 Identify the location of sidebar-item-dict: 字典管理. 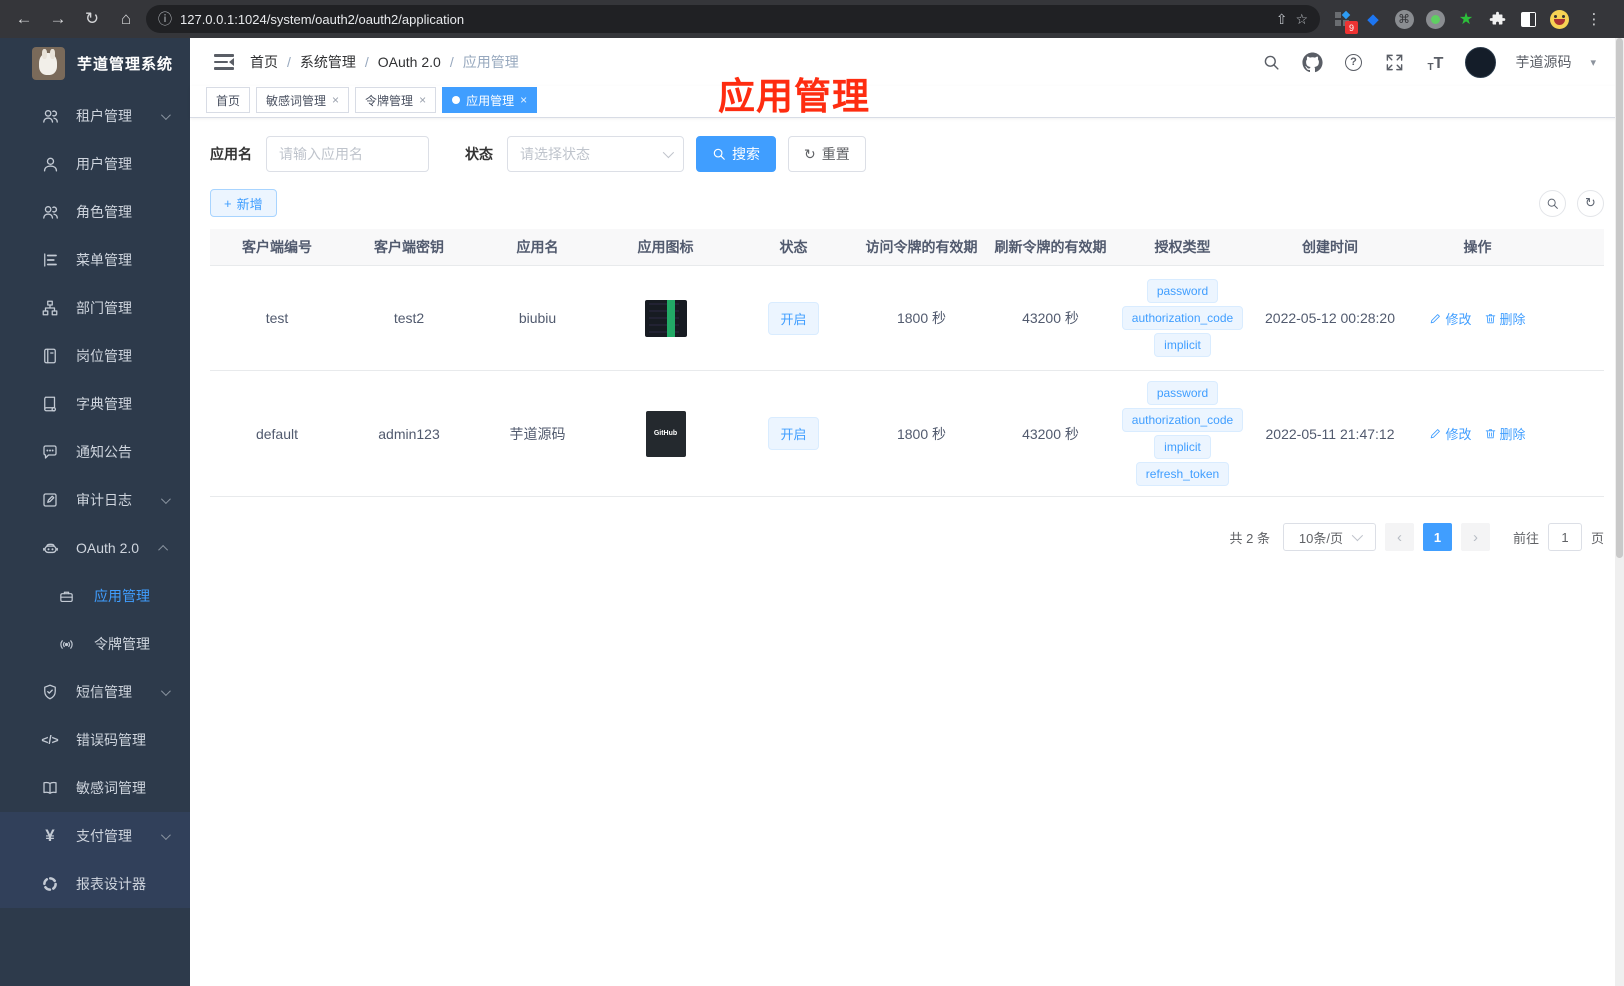
(95, 404).